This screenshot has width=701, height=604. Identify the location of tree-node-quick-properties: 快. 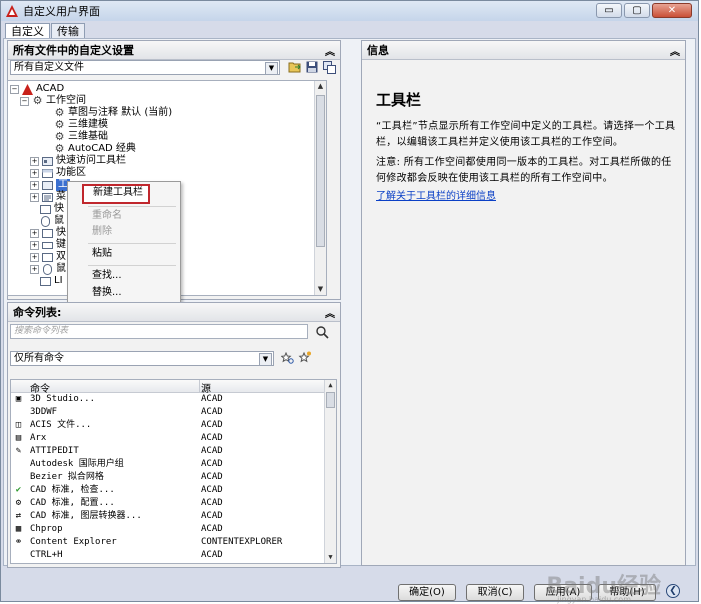
(52, 209).